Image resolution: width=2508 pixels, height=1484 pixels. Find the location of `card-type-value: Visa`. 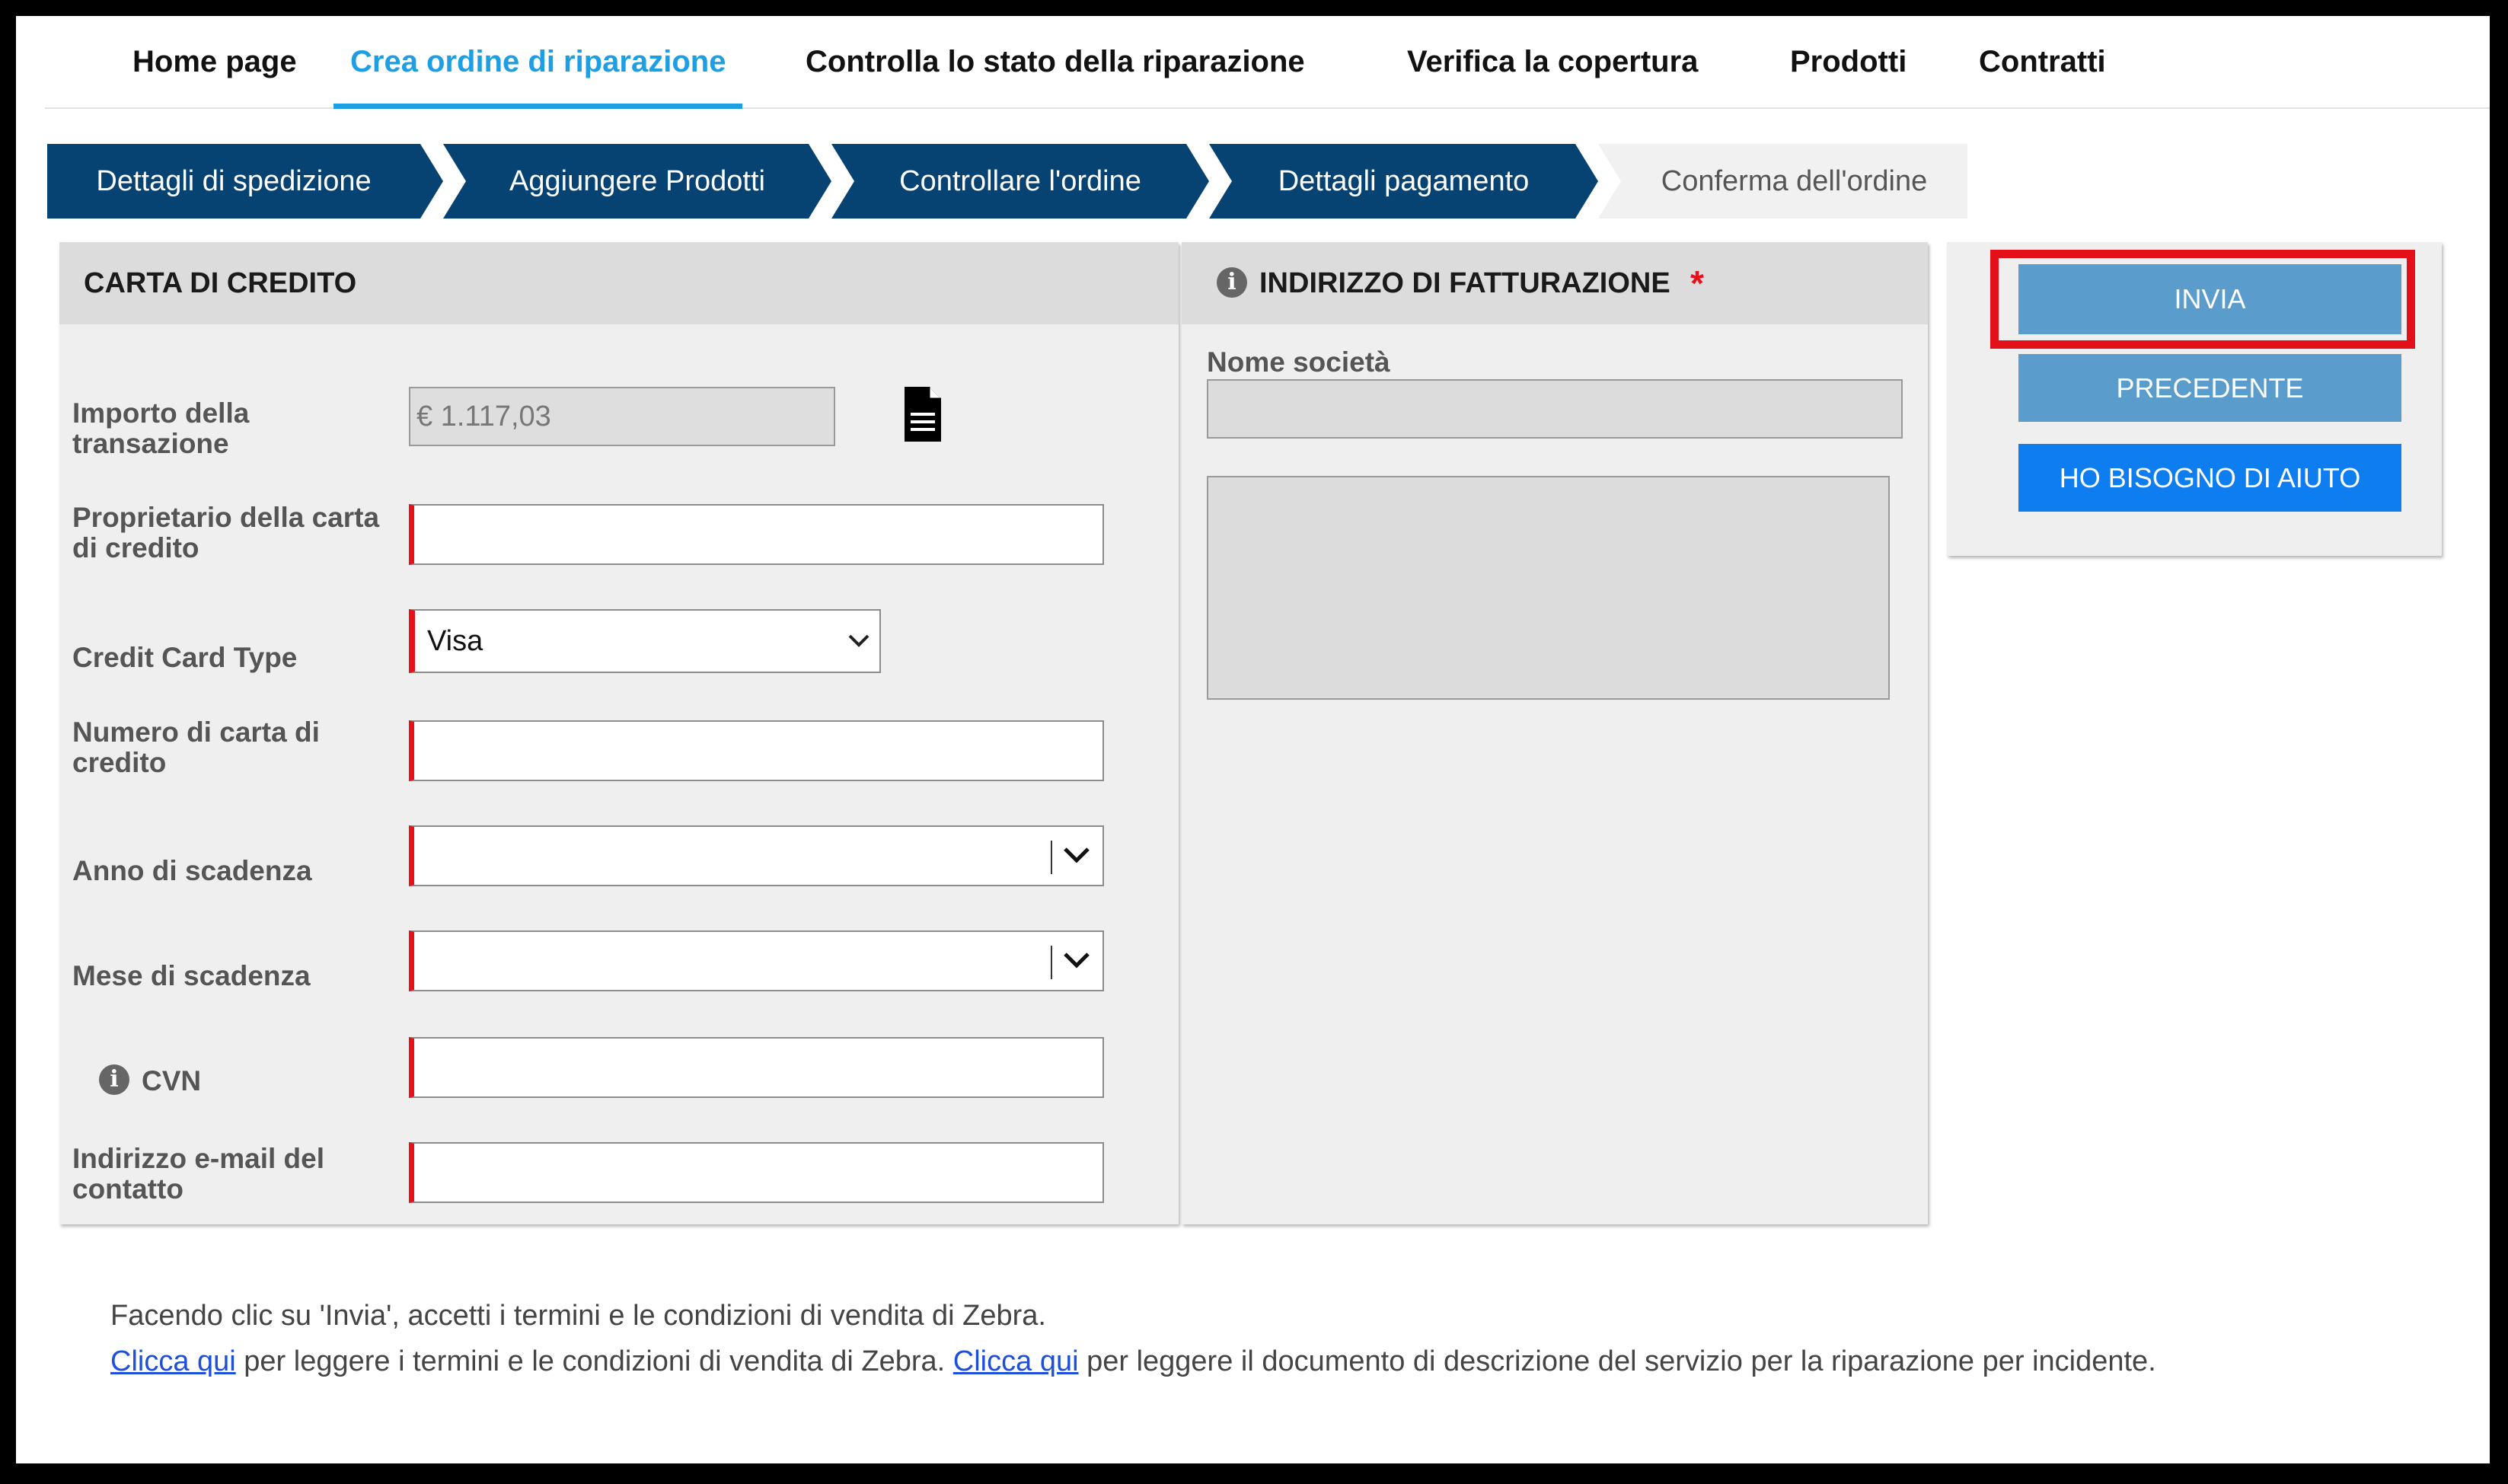

card-type-value: Visa is located at coordinates (455, 641).